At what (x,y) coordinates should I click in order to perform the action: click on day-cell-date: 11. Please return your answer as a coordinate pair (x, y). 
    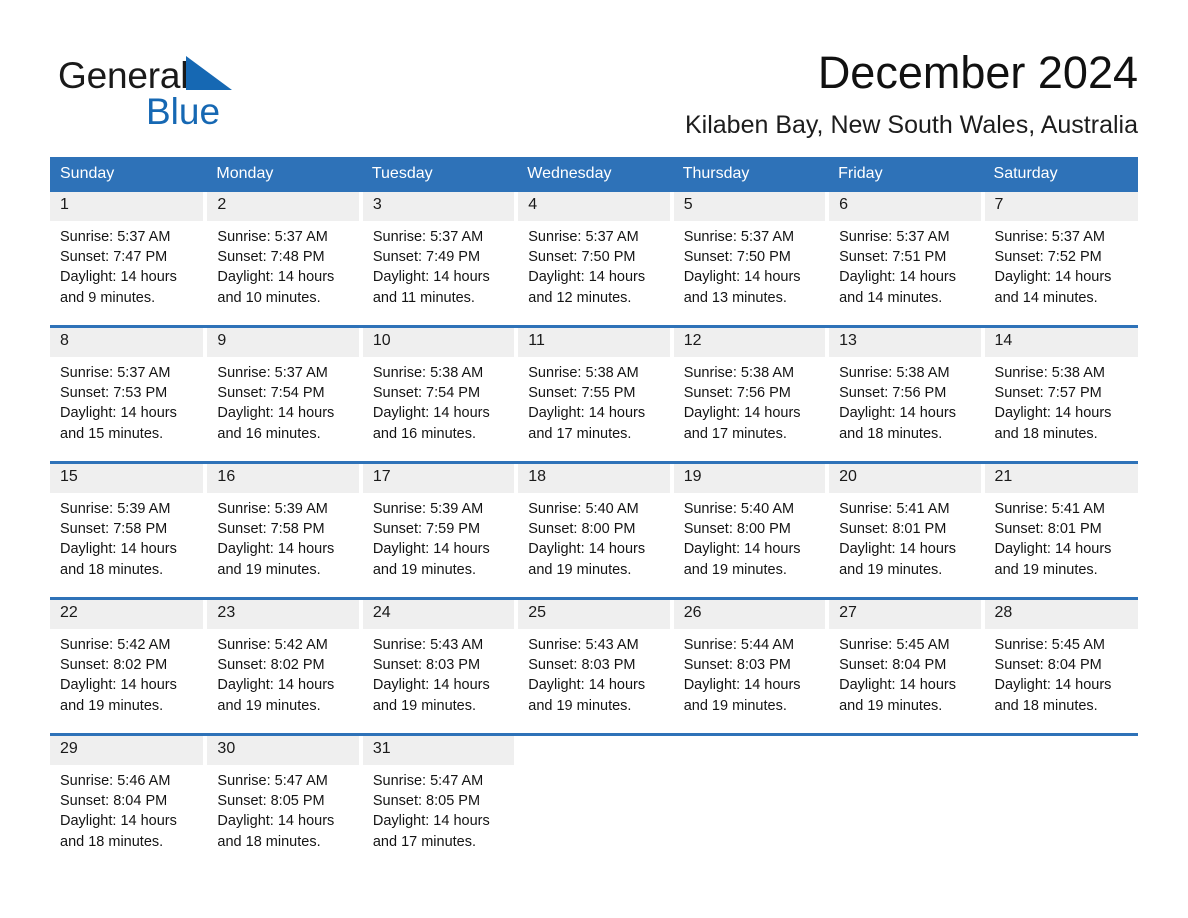
    Looking at the image, I should click on (595, 342).